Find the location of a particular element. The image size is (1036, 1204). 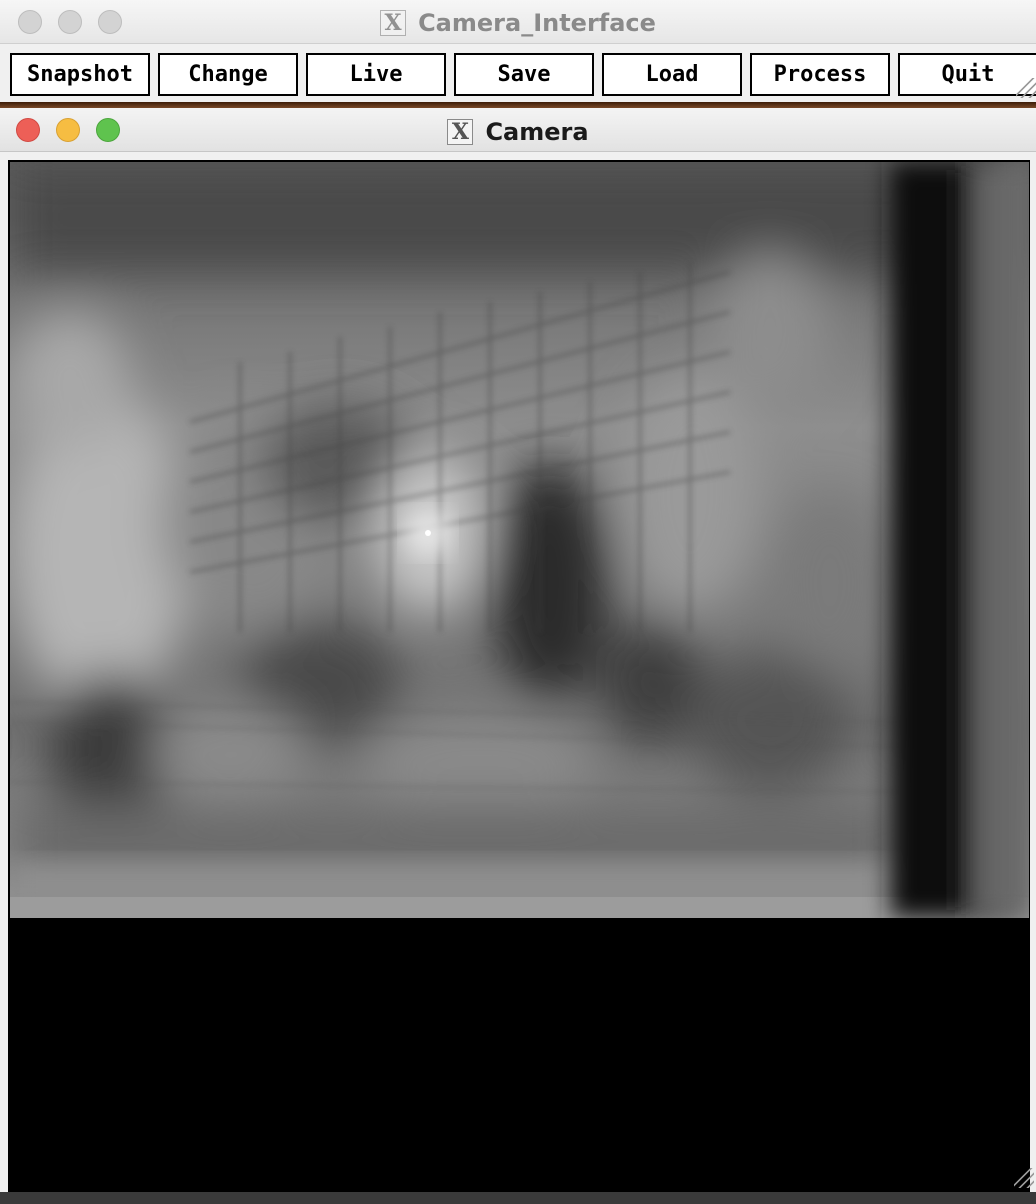

camera-titlebar: X Camera is located at coordinates (518, 130).